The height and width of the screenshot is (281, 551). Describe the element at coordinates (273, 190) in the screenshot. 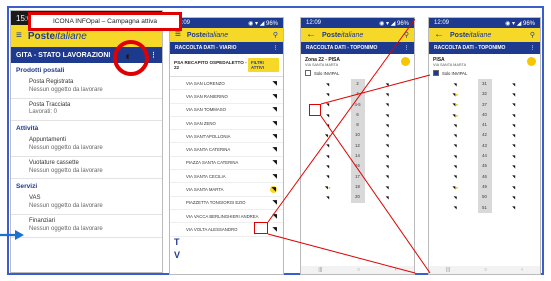

I see `campaign-icon: ◥` at that location.